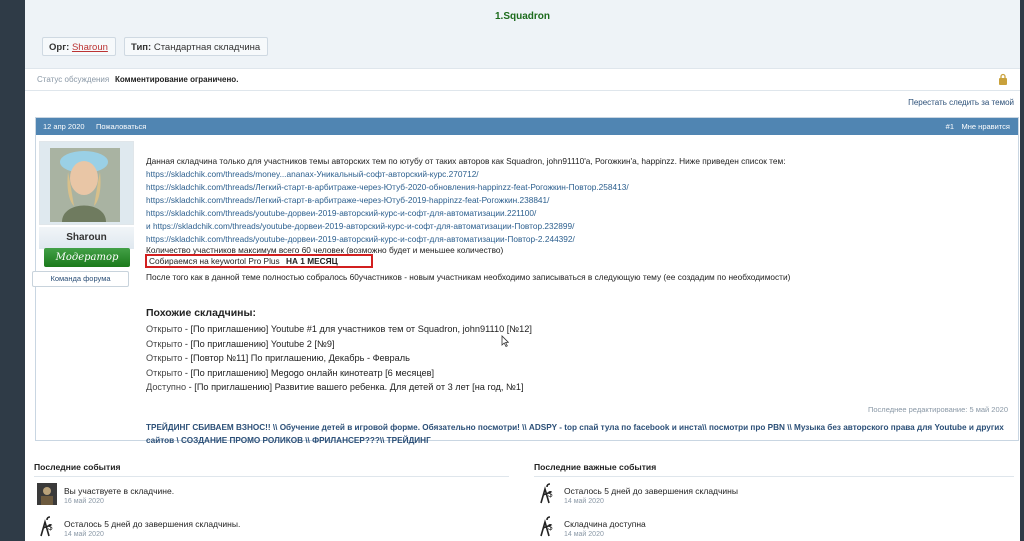 The image size is (1024, 541). Describe the element at coordinates (595, 467) in the screenshot. I see `important-events-title: Последние важные события` at that location.